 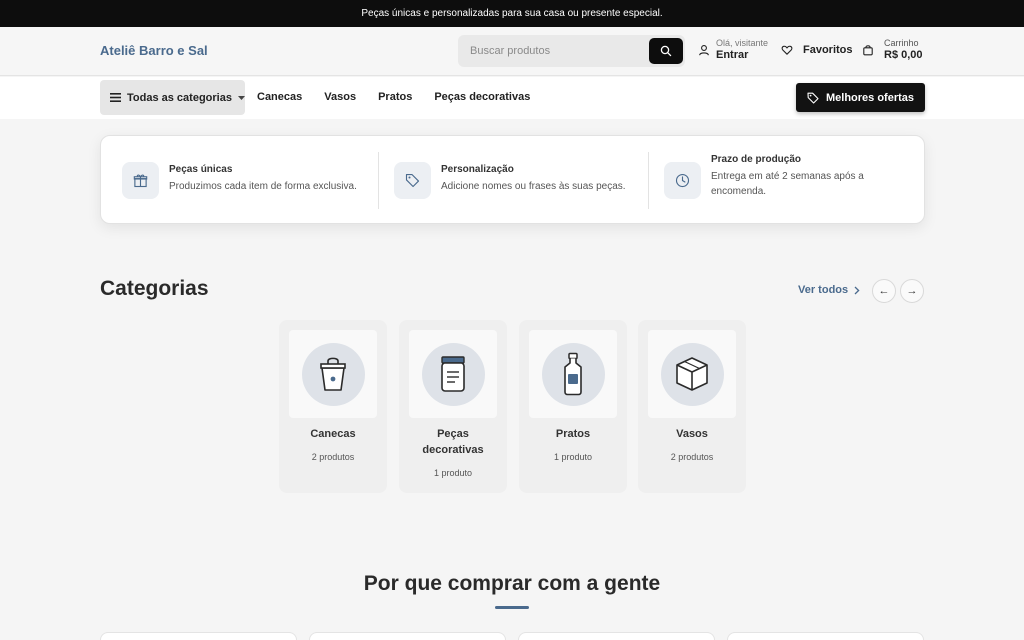 I want to click on cart-link: Carrinho R$ 0,00, so click(x=892, y=50).